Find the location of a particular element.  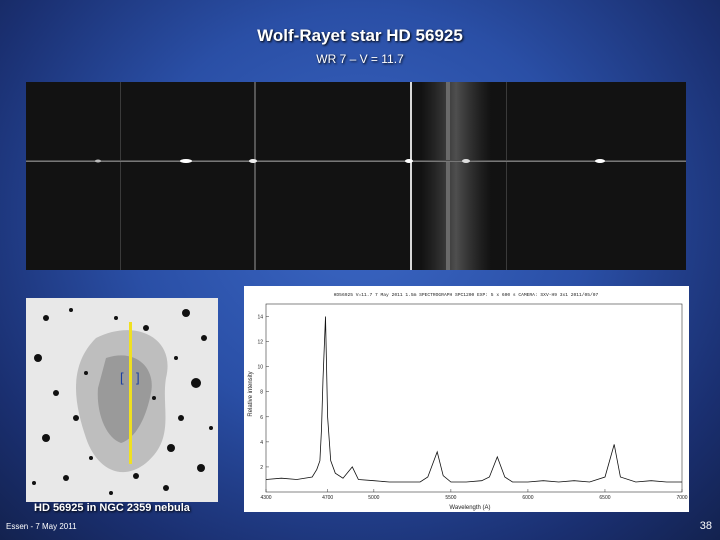

page-number: 38 is located at coordinates (705, 526).